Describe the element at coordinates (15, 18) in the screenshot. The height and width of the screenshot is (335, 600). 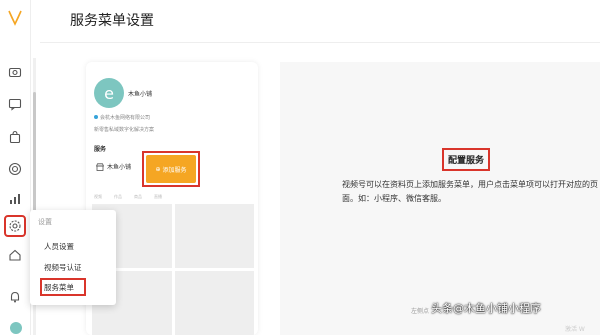
I see `app-logo-icon` at that location.